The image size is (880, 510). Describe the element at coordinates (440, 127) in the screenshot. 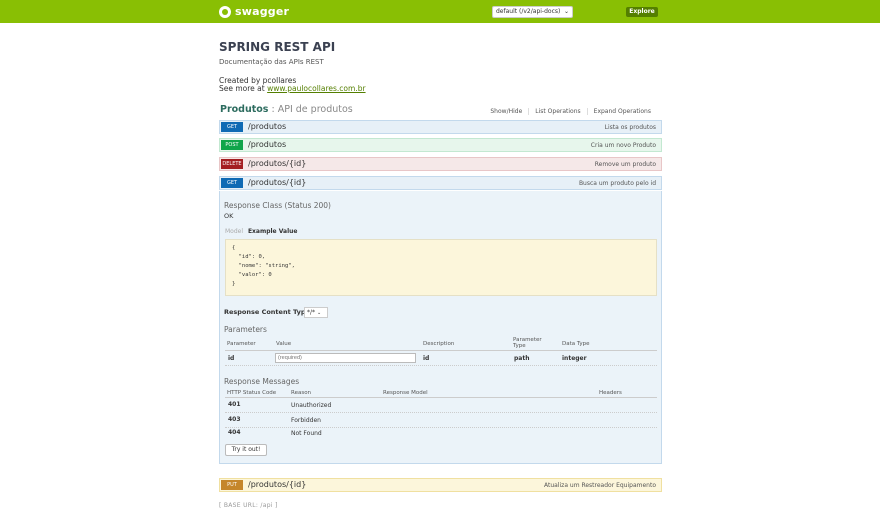

I see `operation-get-produtos: GET /produtos Lista os produtos` at that location.